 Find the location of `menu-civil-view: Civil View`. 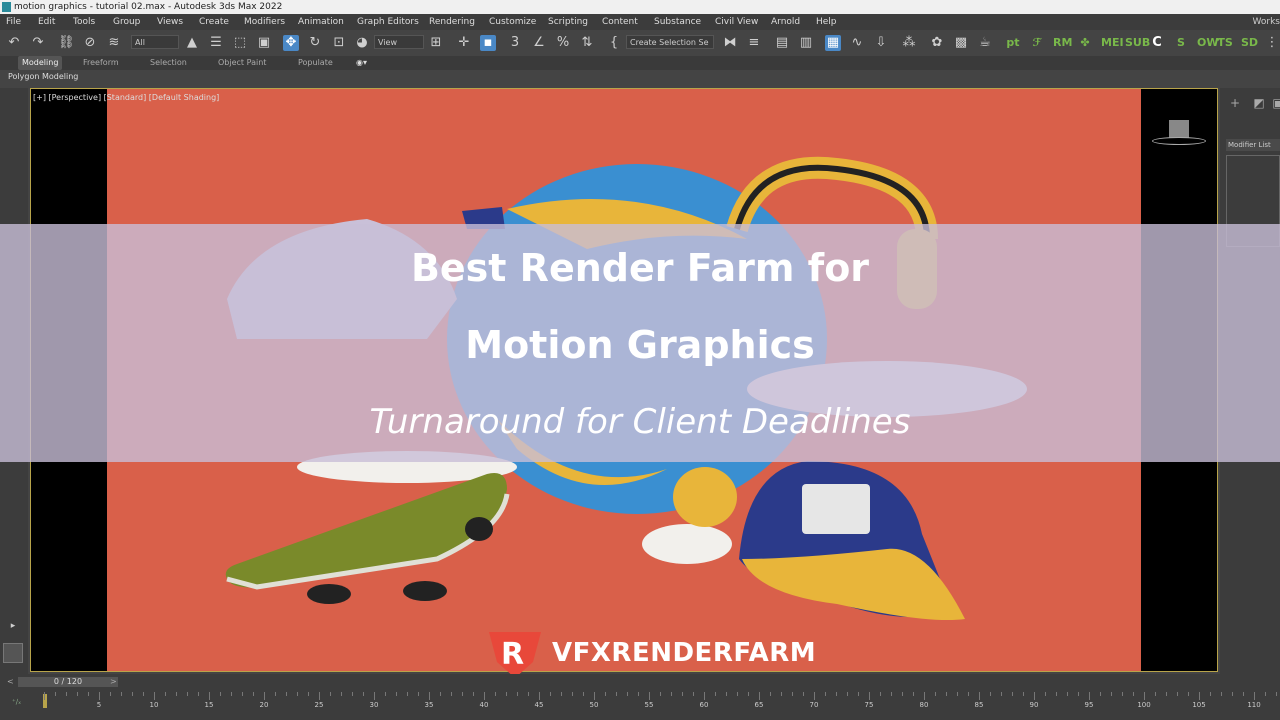

menu-civil-view: Civil View is located at coordinates (736, 22).